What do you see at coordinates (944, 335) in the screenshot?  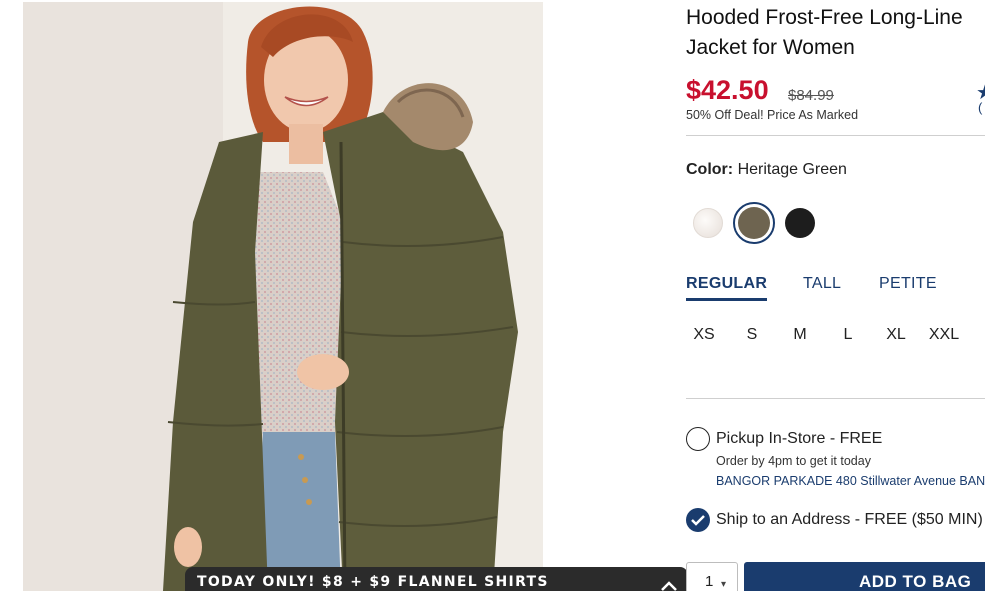 I see `size-xxl: XXL` at bounding box center [944, 335].